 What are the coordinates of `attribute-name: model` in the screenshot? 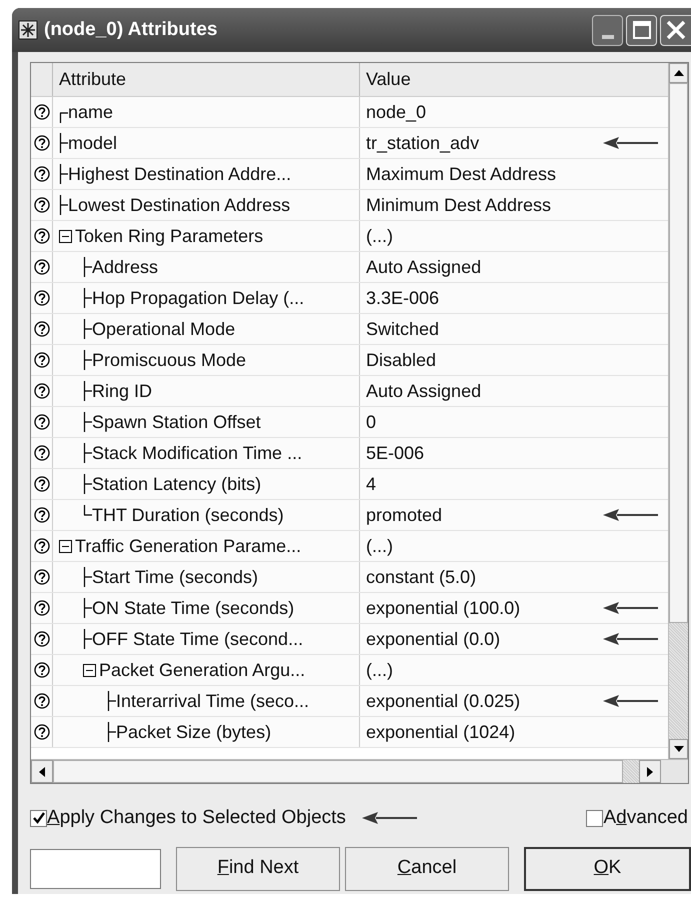 It's located at (93, 143).